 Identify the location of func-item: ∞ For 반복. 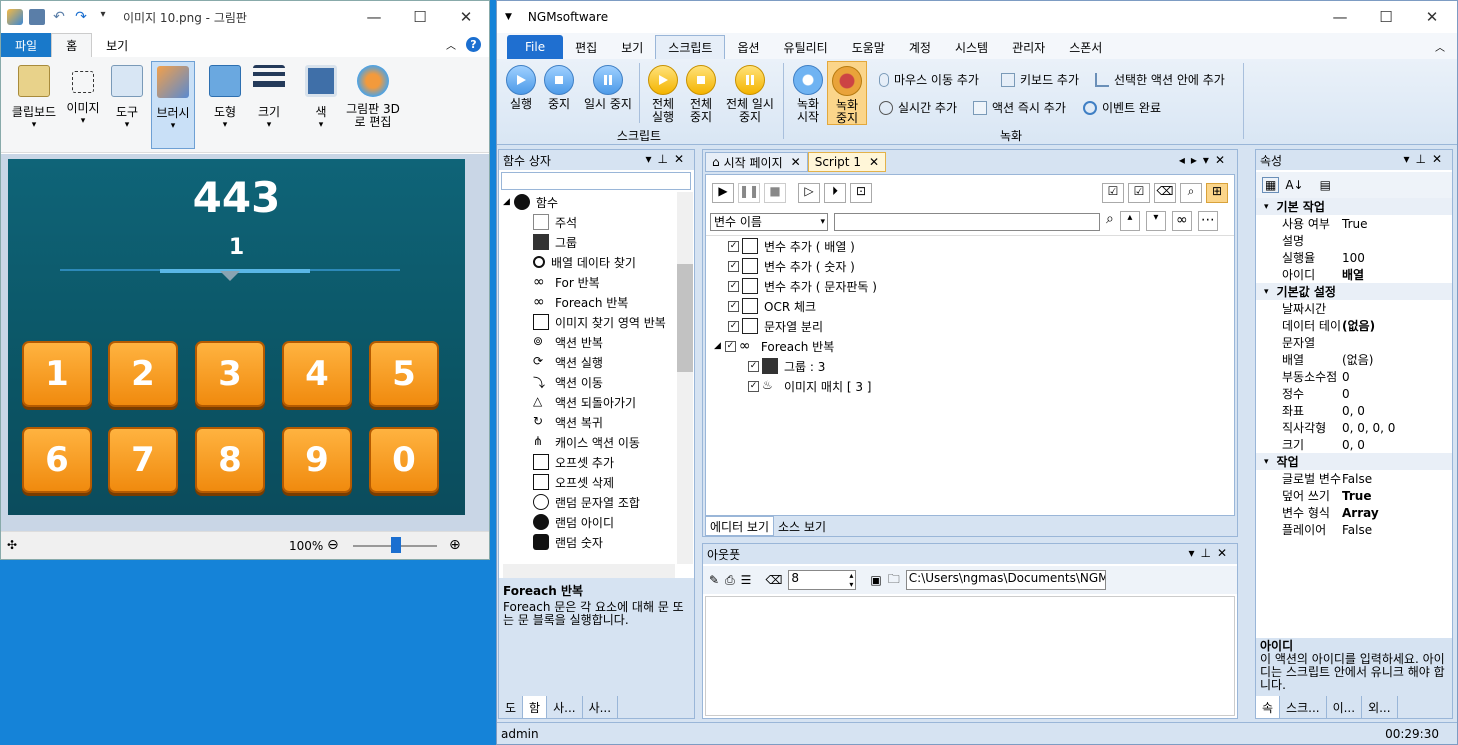
(589, 282).